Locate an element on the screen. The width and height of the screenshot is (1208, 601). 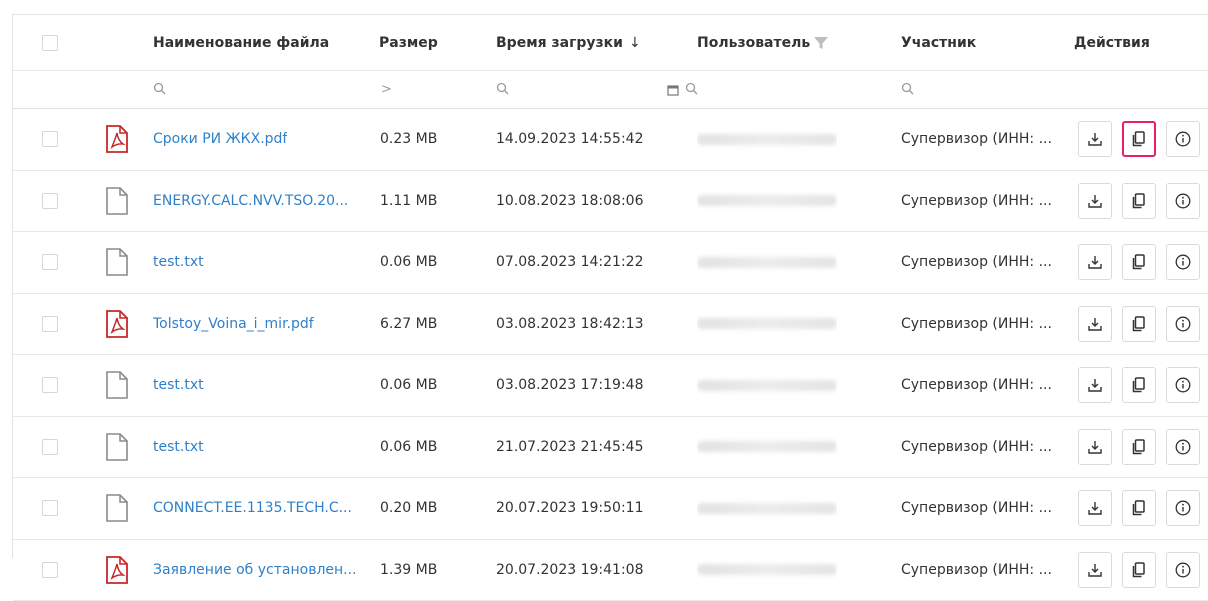
header-upload-time: Время загрузки ↓ is located at coordinates (568, 42).